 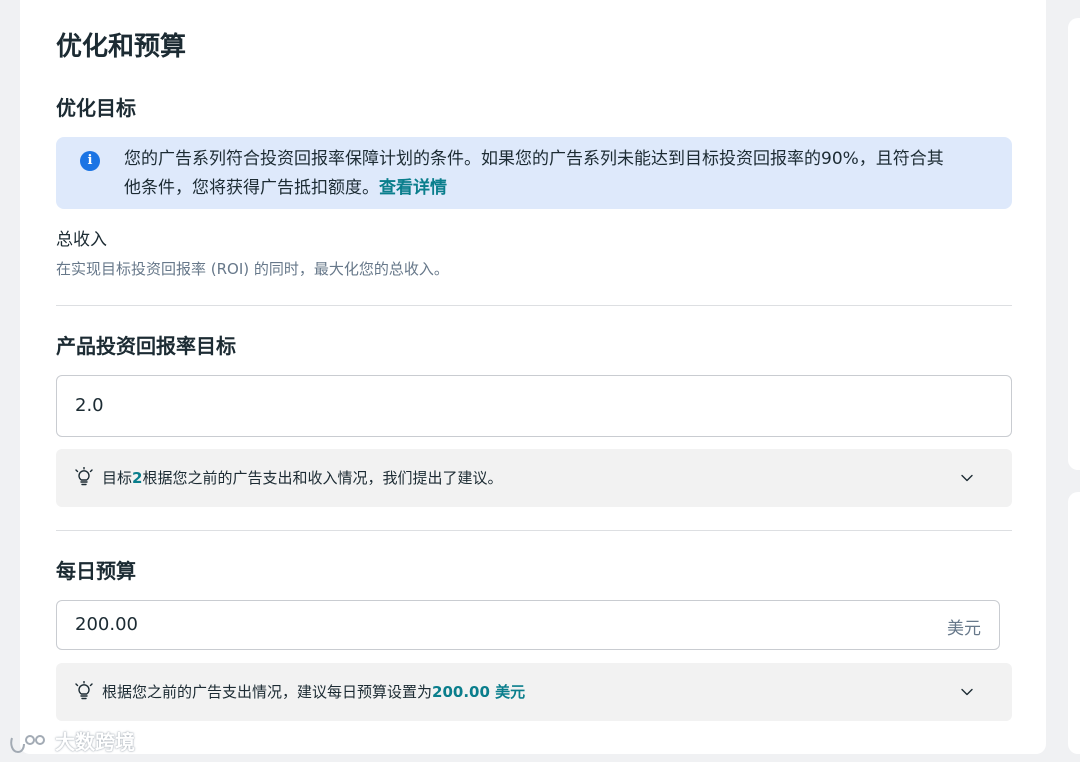 What do you see at coordinates (90, 161) in the screenshot?
I see `info-icon: i` at bounding box center [90, 161].